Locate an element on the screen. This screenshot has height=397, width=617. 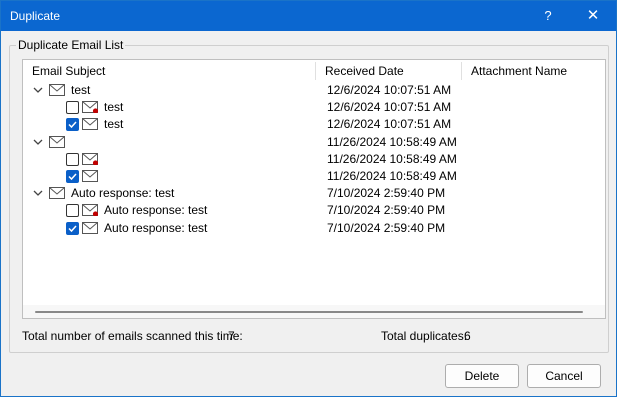
cancel-button: Cancel is located at coordinates (564, 376).